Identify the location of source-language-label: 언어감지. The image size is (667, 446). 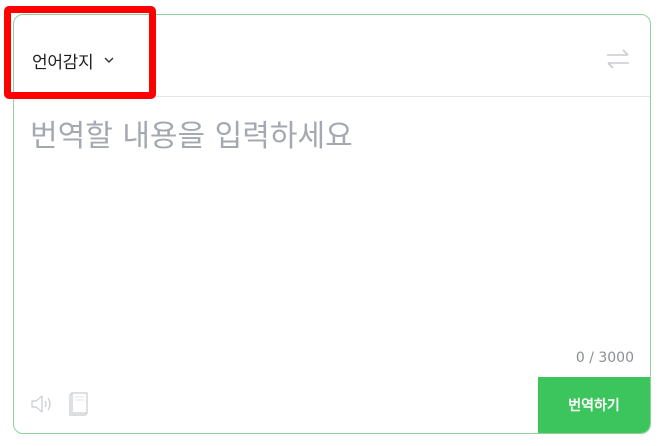
(63, 62).